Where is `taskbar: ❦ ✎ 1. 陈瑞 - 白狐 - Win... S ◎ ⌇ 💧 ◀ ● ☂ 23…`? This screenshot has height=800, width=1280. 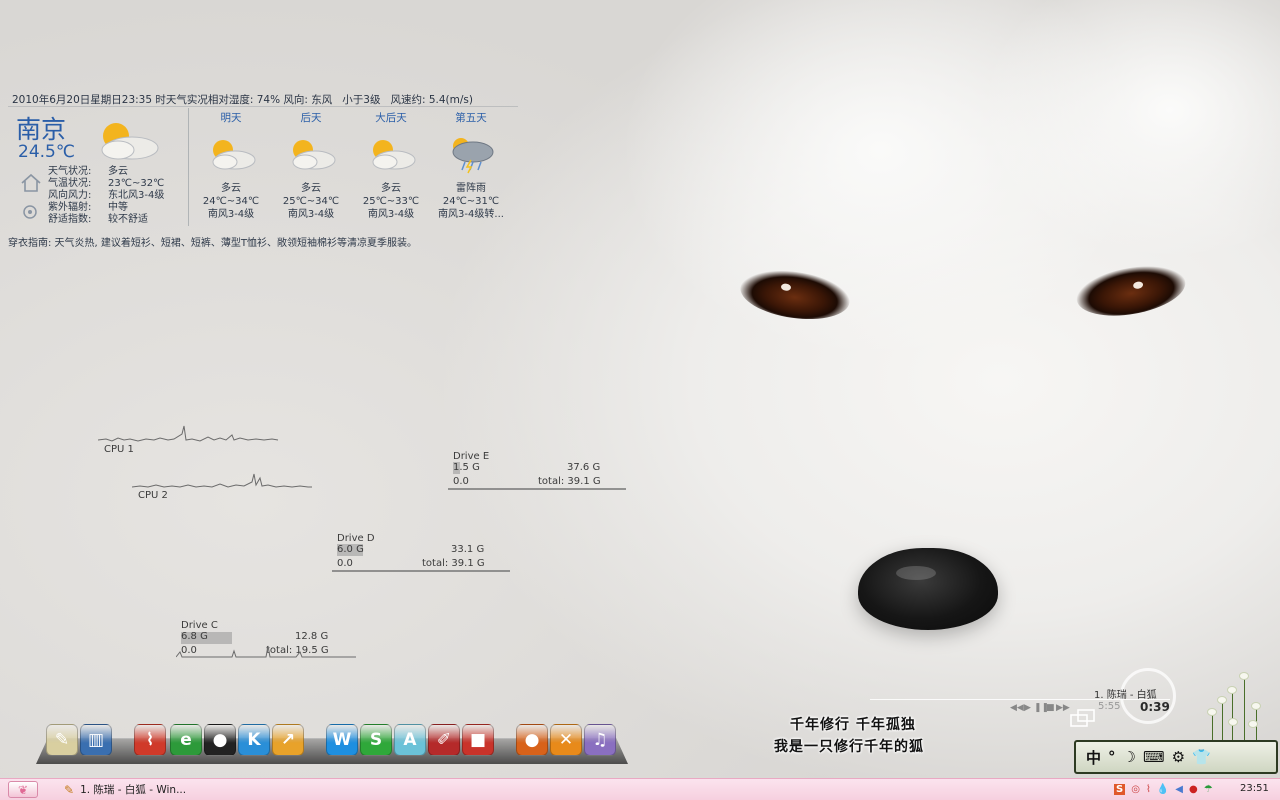
taskbar: ❦ ✎ 1. 陈瑞 - 白狐 - Win... S ◎ ⌇ 💧 ◀ ● ☂ 23… is located at coordinates (640, 789).